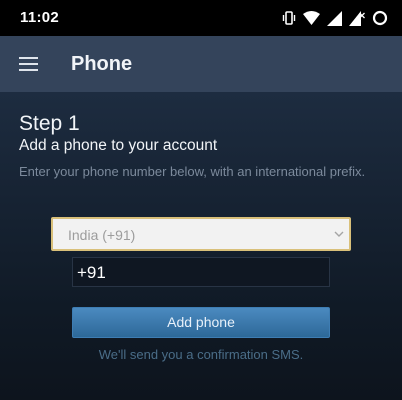  I want to click on phone-number-input, so click(201, 272).